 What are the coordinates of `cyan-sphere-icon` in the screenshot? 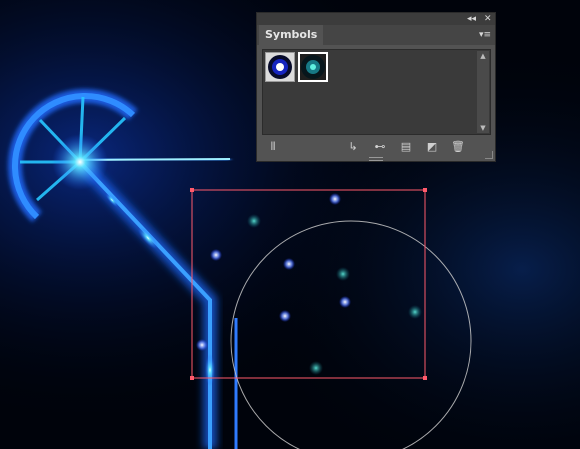 It's located at (313, 67).